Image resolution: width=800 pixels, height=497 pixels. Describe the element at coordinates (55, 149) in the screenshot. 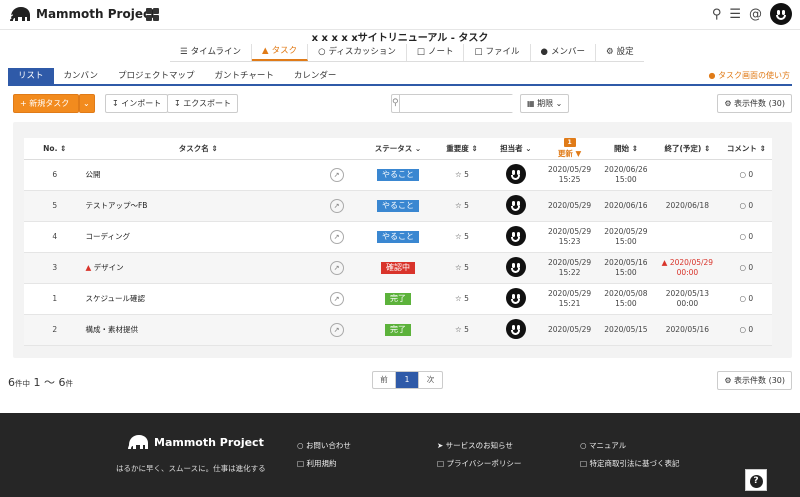

I see `col-no: No. ⇕` at that location.